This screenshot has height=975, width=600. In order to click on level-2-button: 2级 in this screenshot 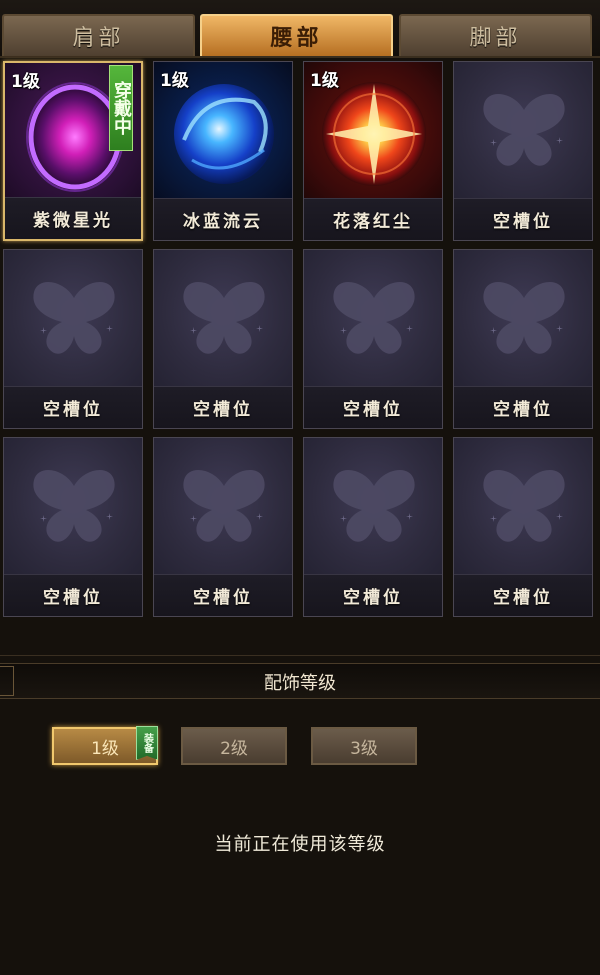, I will do `click(234, 746)`.